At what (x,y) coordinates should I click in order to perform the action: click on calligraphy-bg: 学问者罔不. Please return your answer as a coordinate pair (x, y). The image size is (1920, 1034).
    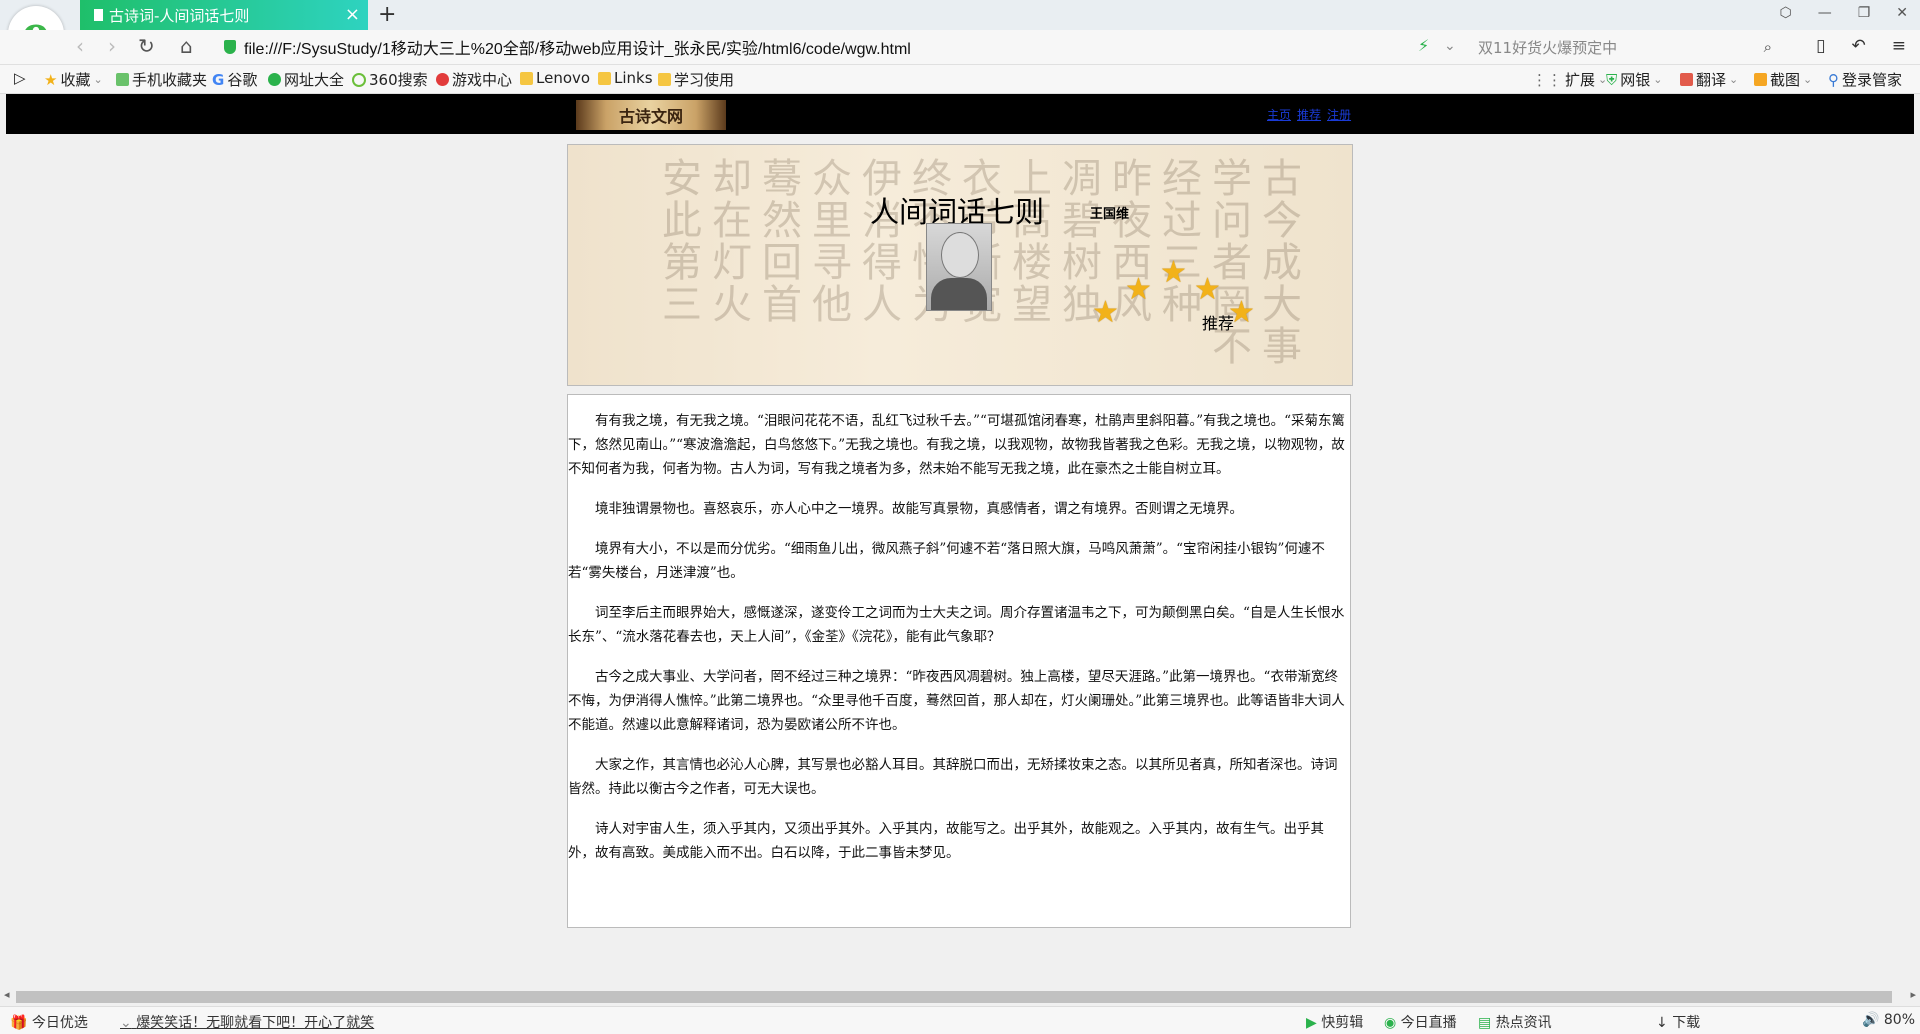
    Looking at the image, I should click on (1228, 262).